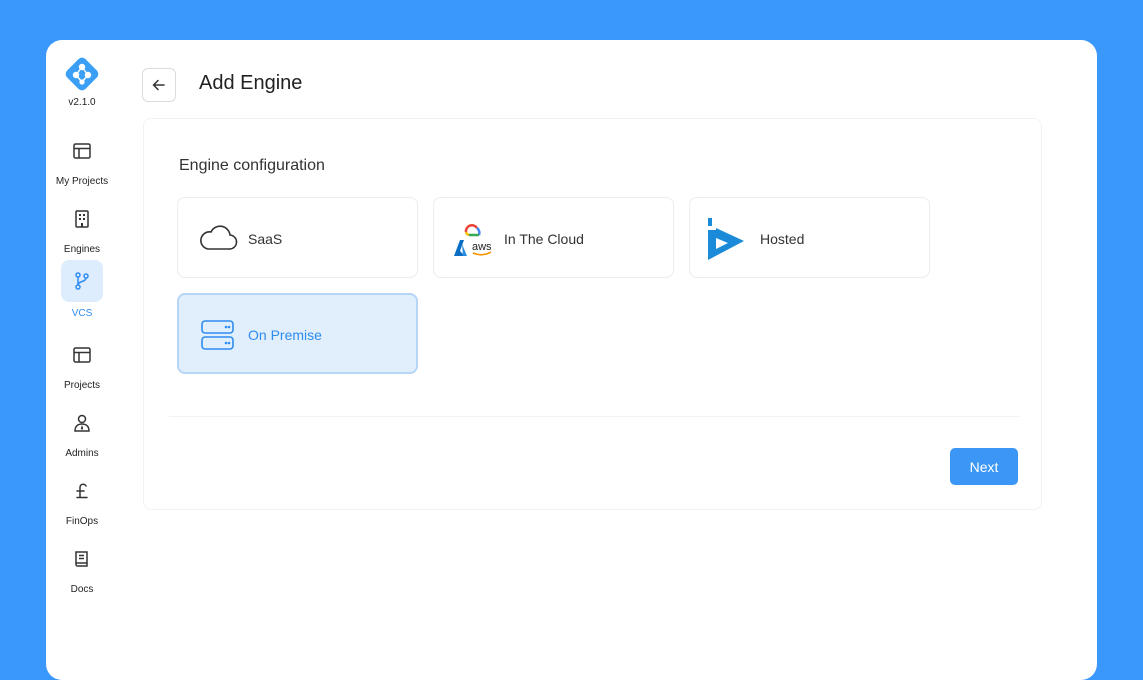 The height and width of the screenshot is (680, 1143). What do you see at coordinates (482, 247) in the screenshot?
I see `svg-text: aws` at bounding box center [482, 247].